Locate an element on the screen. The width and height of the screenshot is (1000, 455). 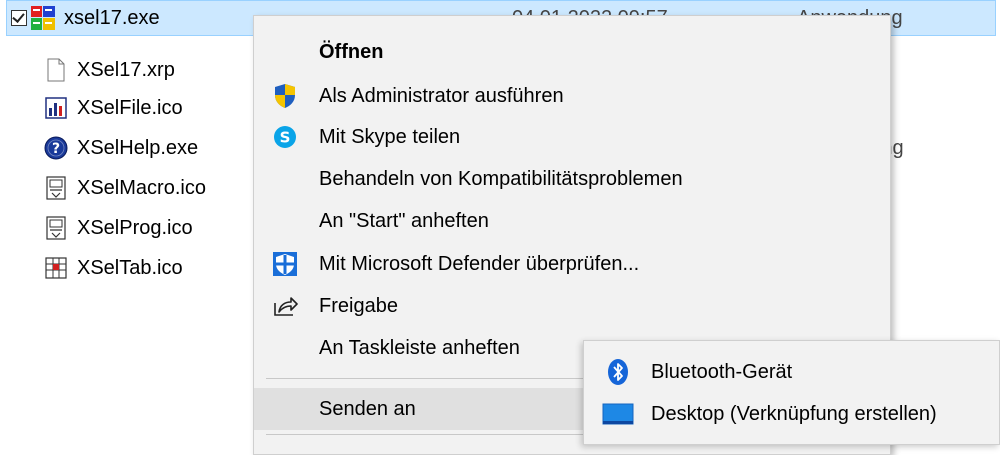
menu-item-oeffnen: Öffnen is located at coordinates (572, 52).